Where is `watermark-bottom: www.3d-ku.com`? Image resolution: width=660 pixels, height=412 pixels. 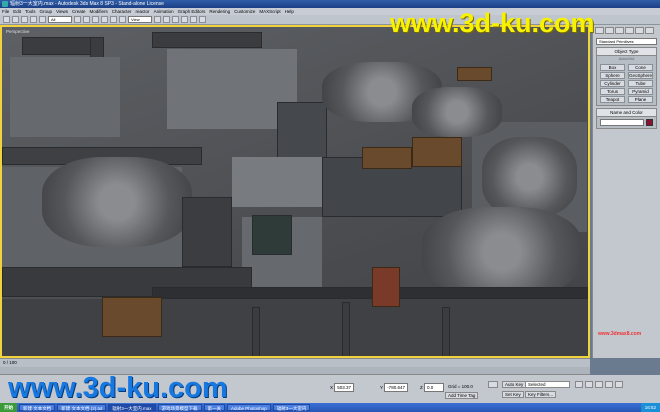 watermark-bottom: www.3d-ku.com is located at coordinates (118, 388).